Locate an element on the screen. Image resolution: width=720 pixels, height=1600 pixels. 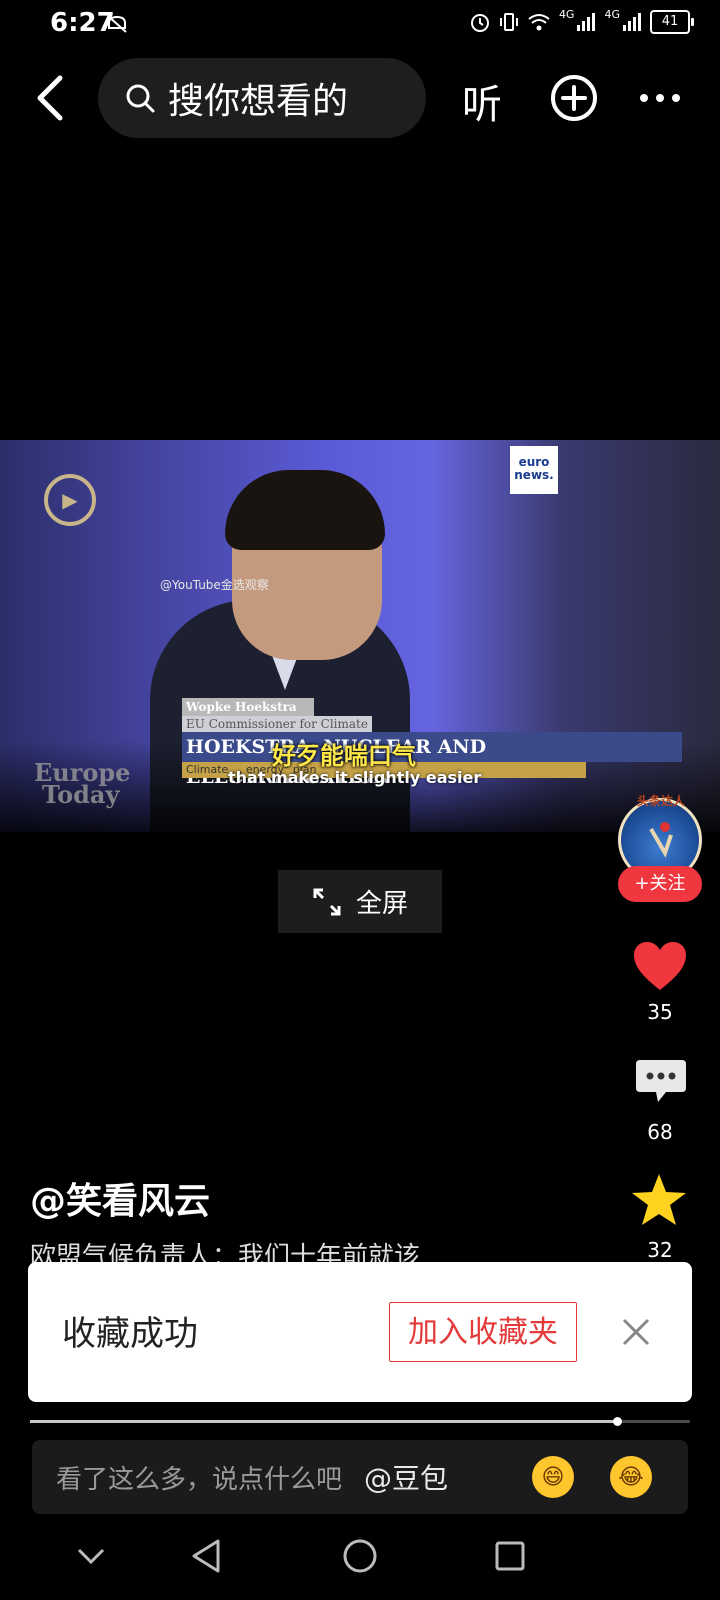
follow-button: +关注 is located at coordinates (660, 884).